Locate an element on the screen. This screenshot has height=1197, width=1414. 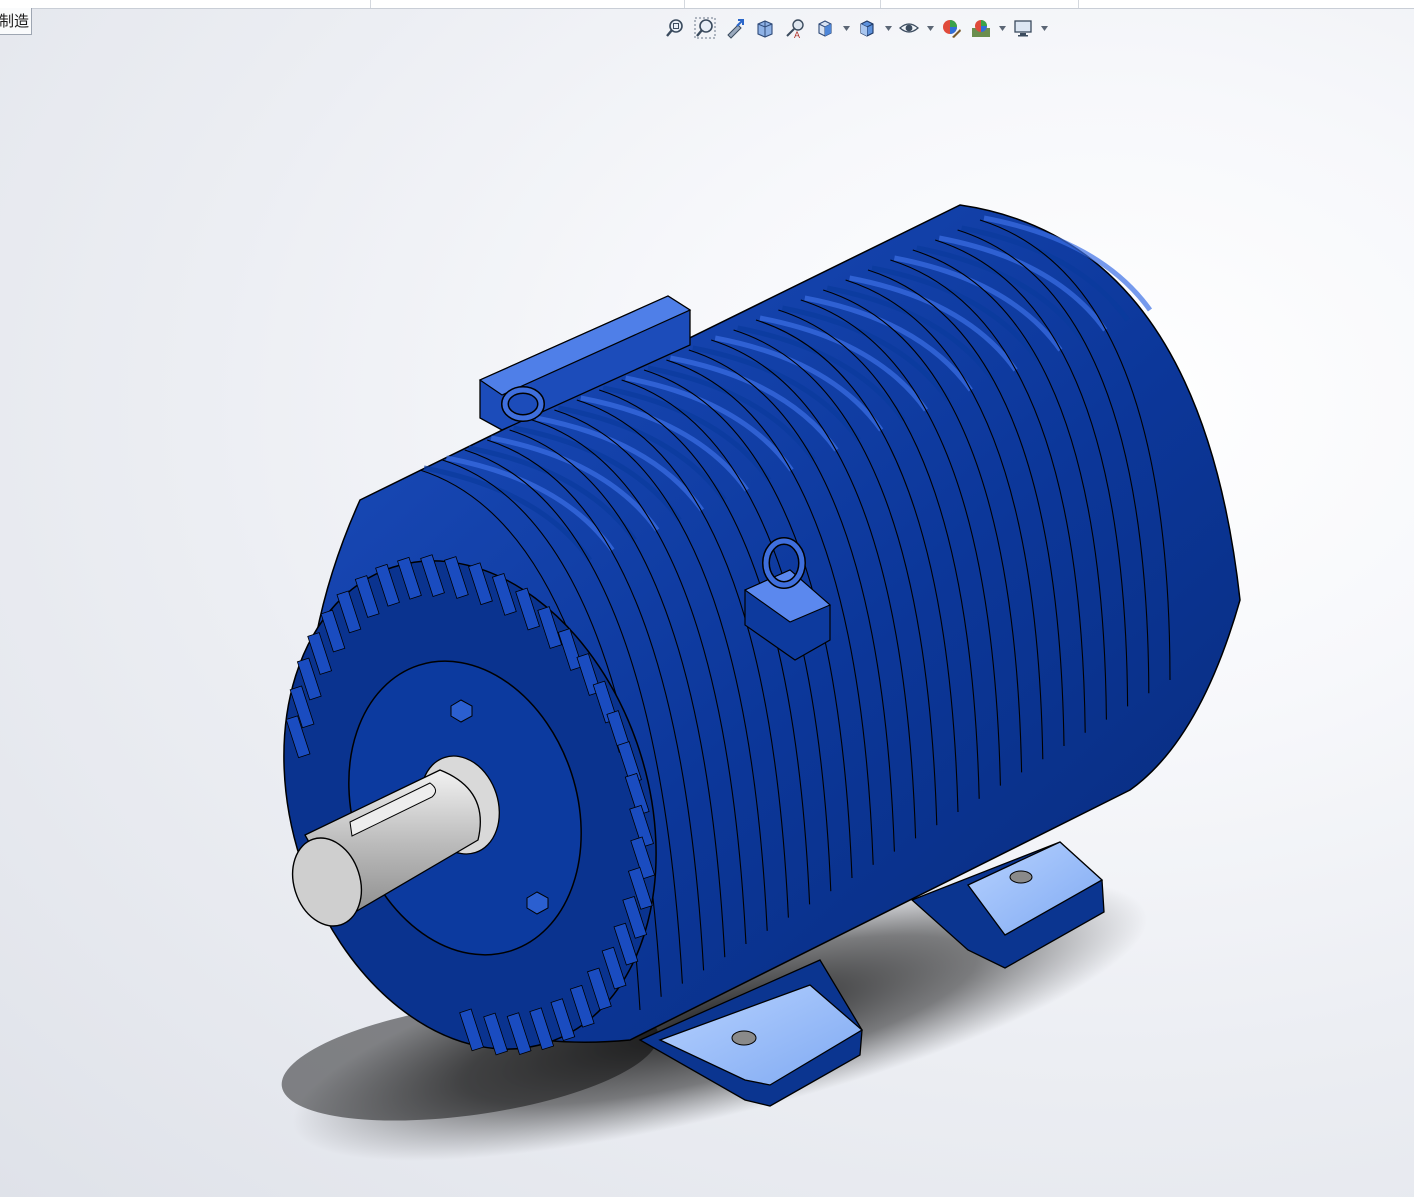
zoom-to-area-icon is located at coordinates (705, 28).